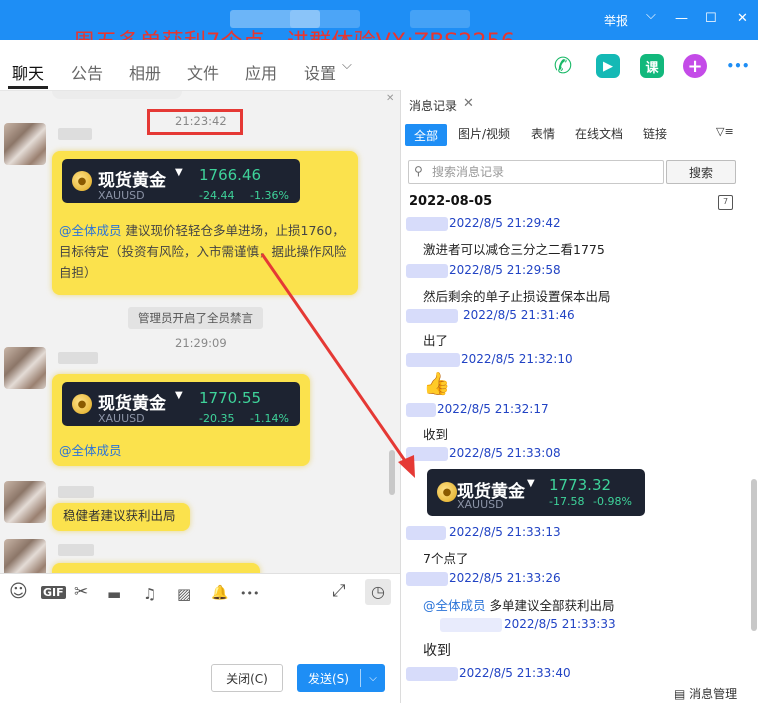 The width and height of the screenshot is (758, 703). Describe the element at coordinates (378, 592) in the screenshot. I see `history-clock-icon: ◷` at that location.